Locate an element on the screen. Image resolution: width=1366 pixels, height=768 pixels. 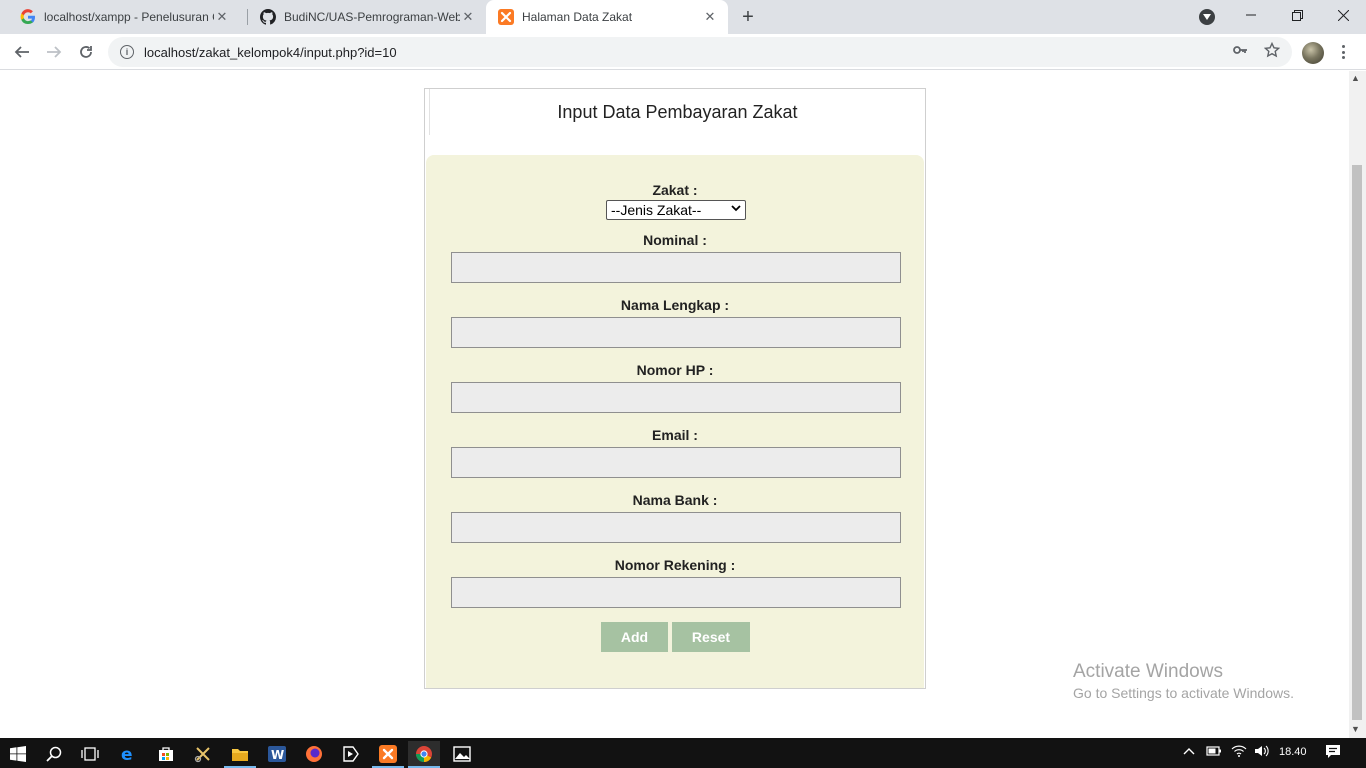
activate-windows-title: Activate Windows is located at coordinates (1148, 671).